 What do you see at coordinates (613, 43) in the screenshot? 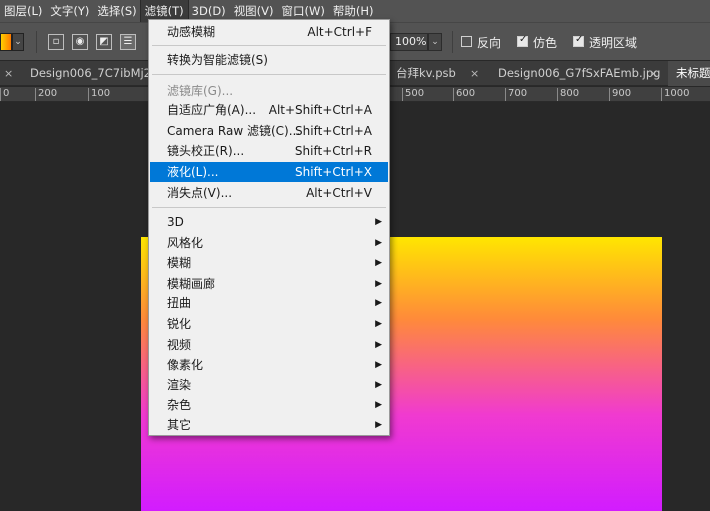
I see `transparency-label: 透明区域` at bounding box center [613, 43].